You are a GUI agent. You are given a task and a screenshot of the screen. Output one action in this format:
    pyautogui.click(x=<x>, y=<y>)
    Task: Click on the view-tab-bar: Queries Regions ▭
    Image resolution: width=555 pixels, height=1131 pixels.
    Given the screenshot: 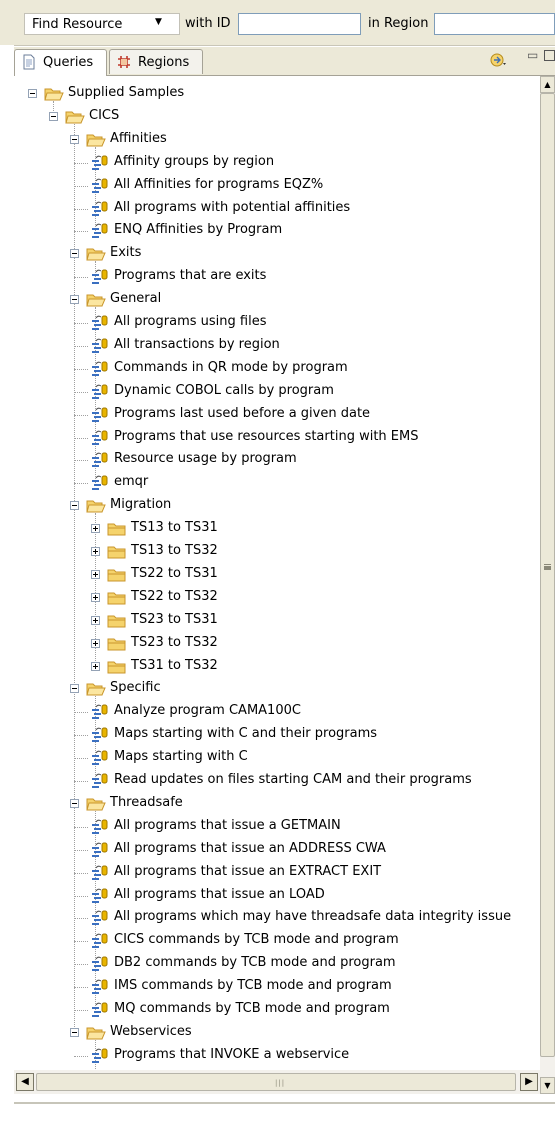 What is the action you would take?
    pyautogui.click(x=284, y=61)
    